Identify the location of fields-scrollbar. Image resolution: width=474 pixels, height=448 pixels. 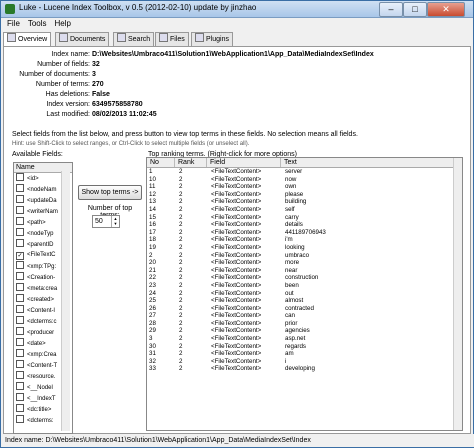
(65, 301).